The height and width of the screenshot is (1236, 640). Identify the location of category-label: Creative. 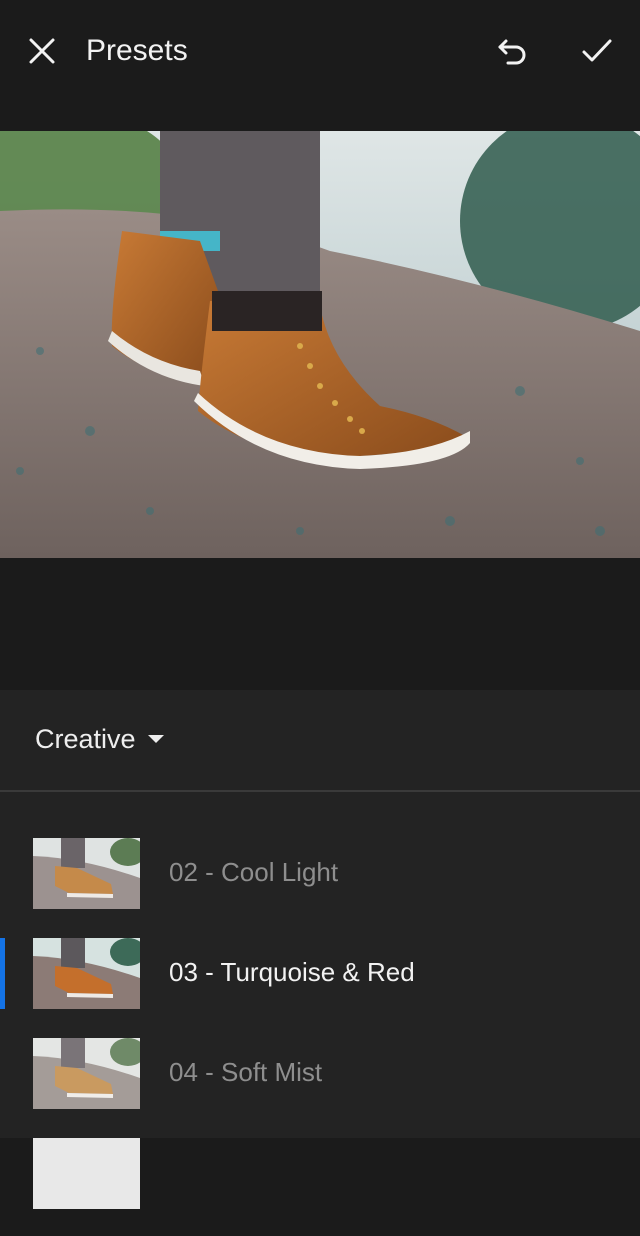
(85, 738).